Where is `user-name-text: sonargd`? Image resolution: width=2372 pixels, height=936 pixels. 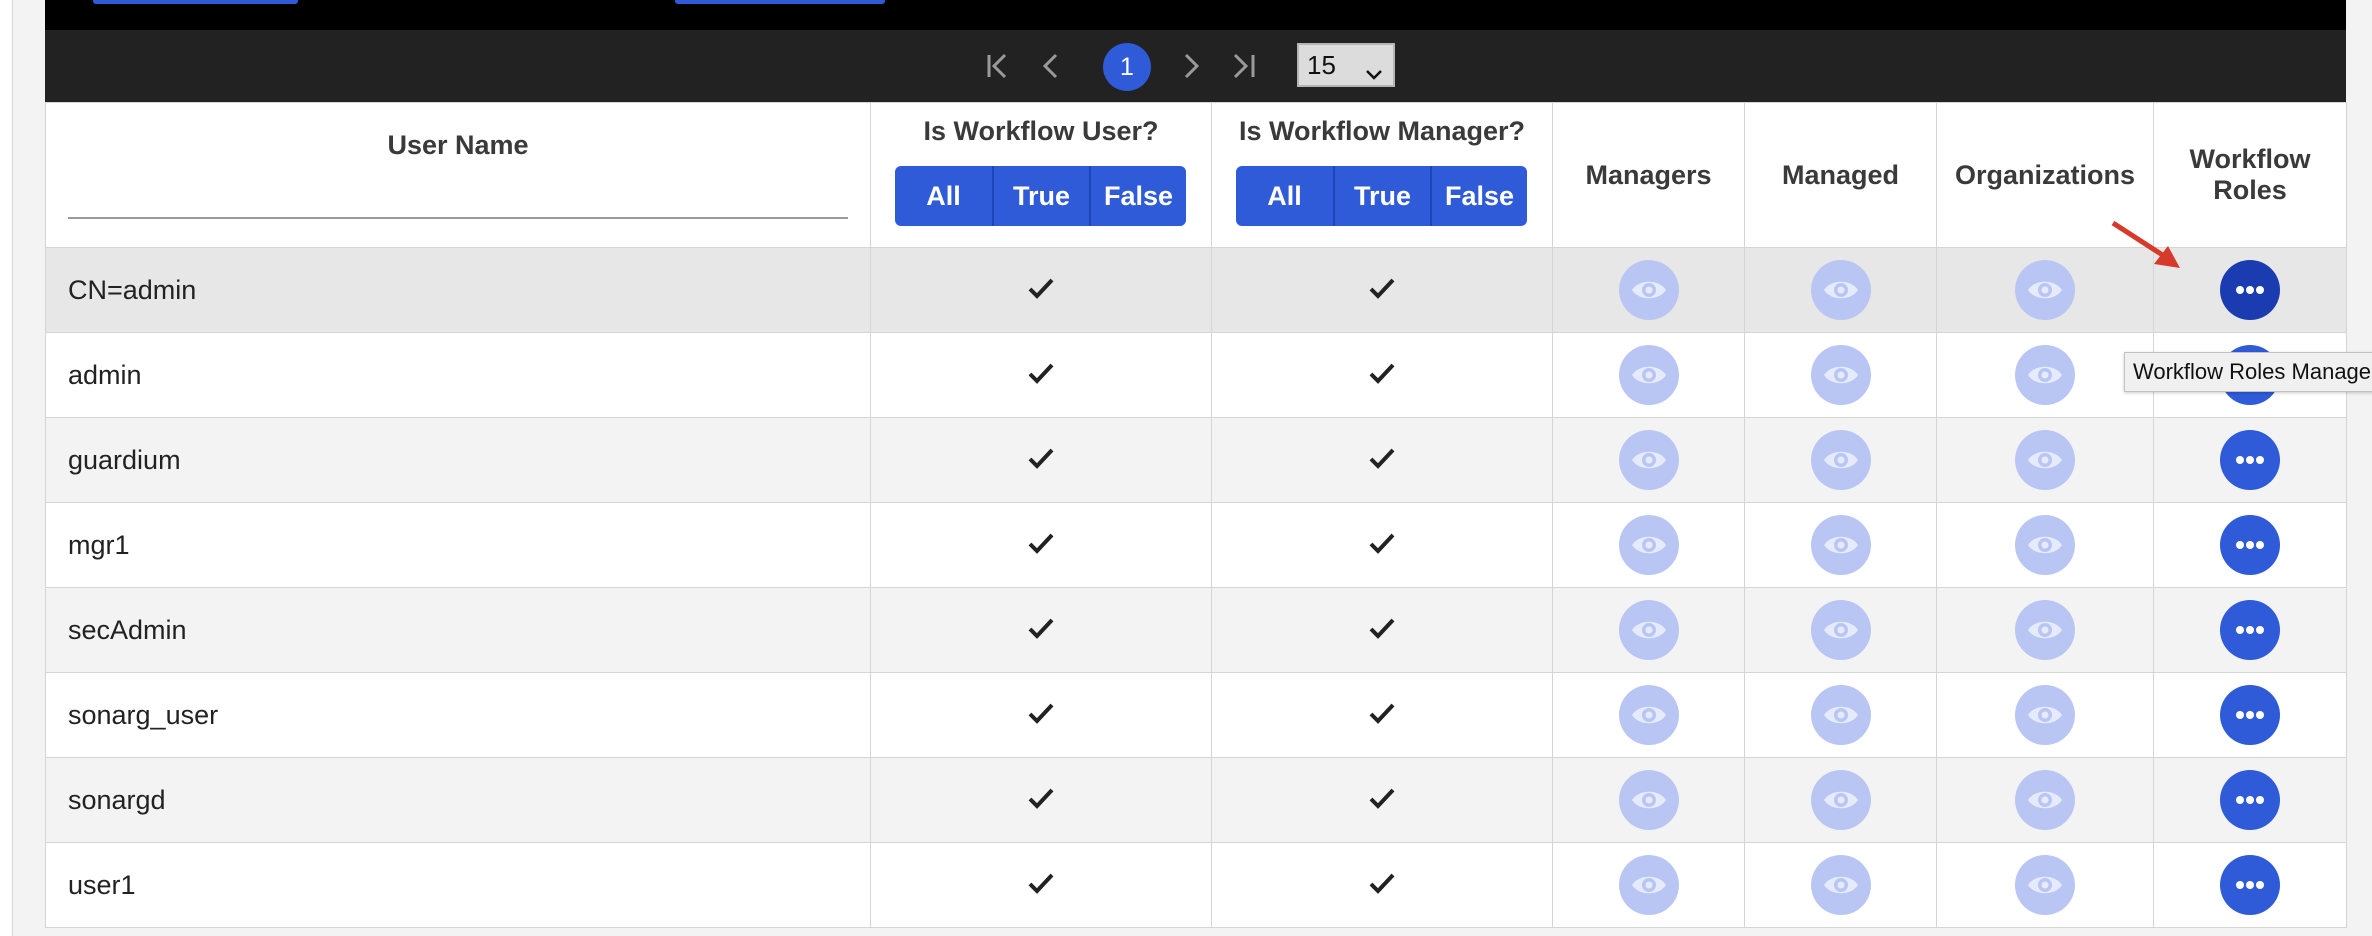 user-name-text: sonargd is located at coordinates (117, 799).